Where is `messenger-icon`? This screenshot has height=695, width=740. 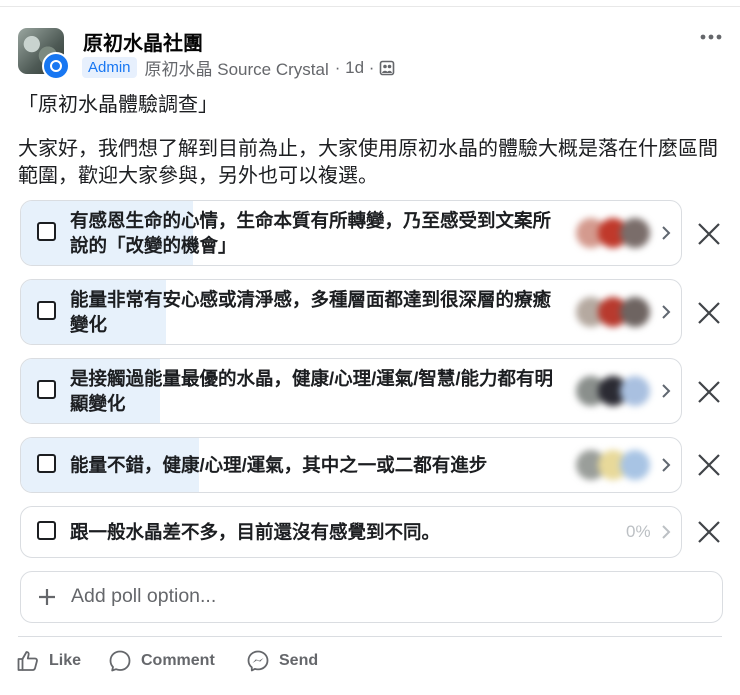 messenger-icon is located at coordinates (258, 661).